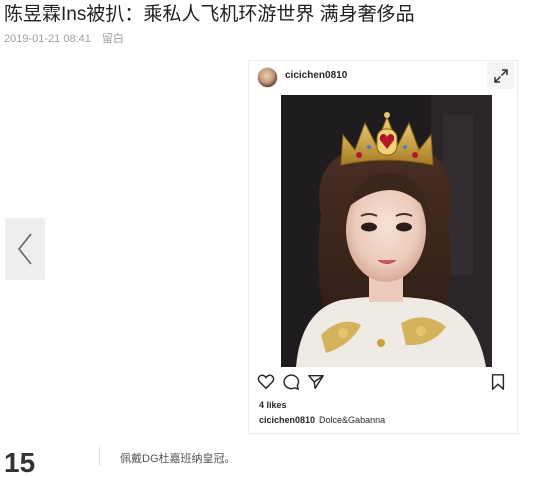 The width and height of the screenshot is (550, 478). I want to click on publish-date: 2019-01-21 08:41, so click(47, 39).